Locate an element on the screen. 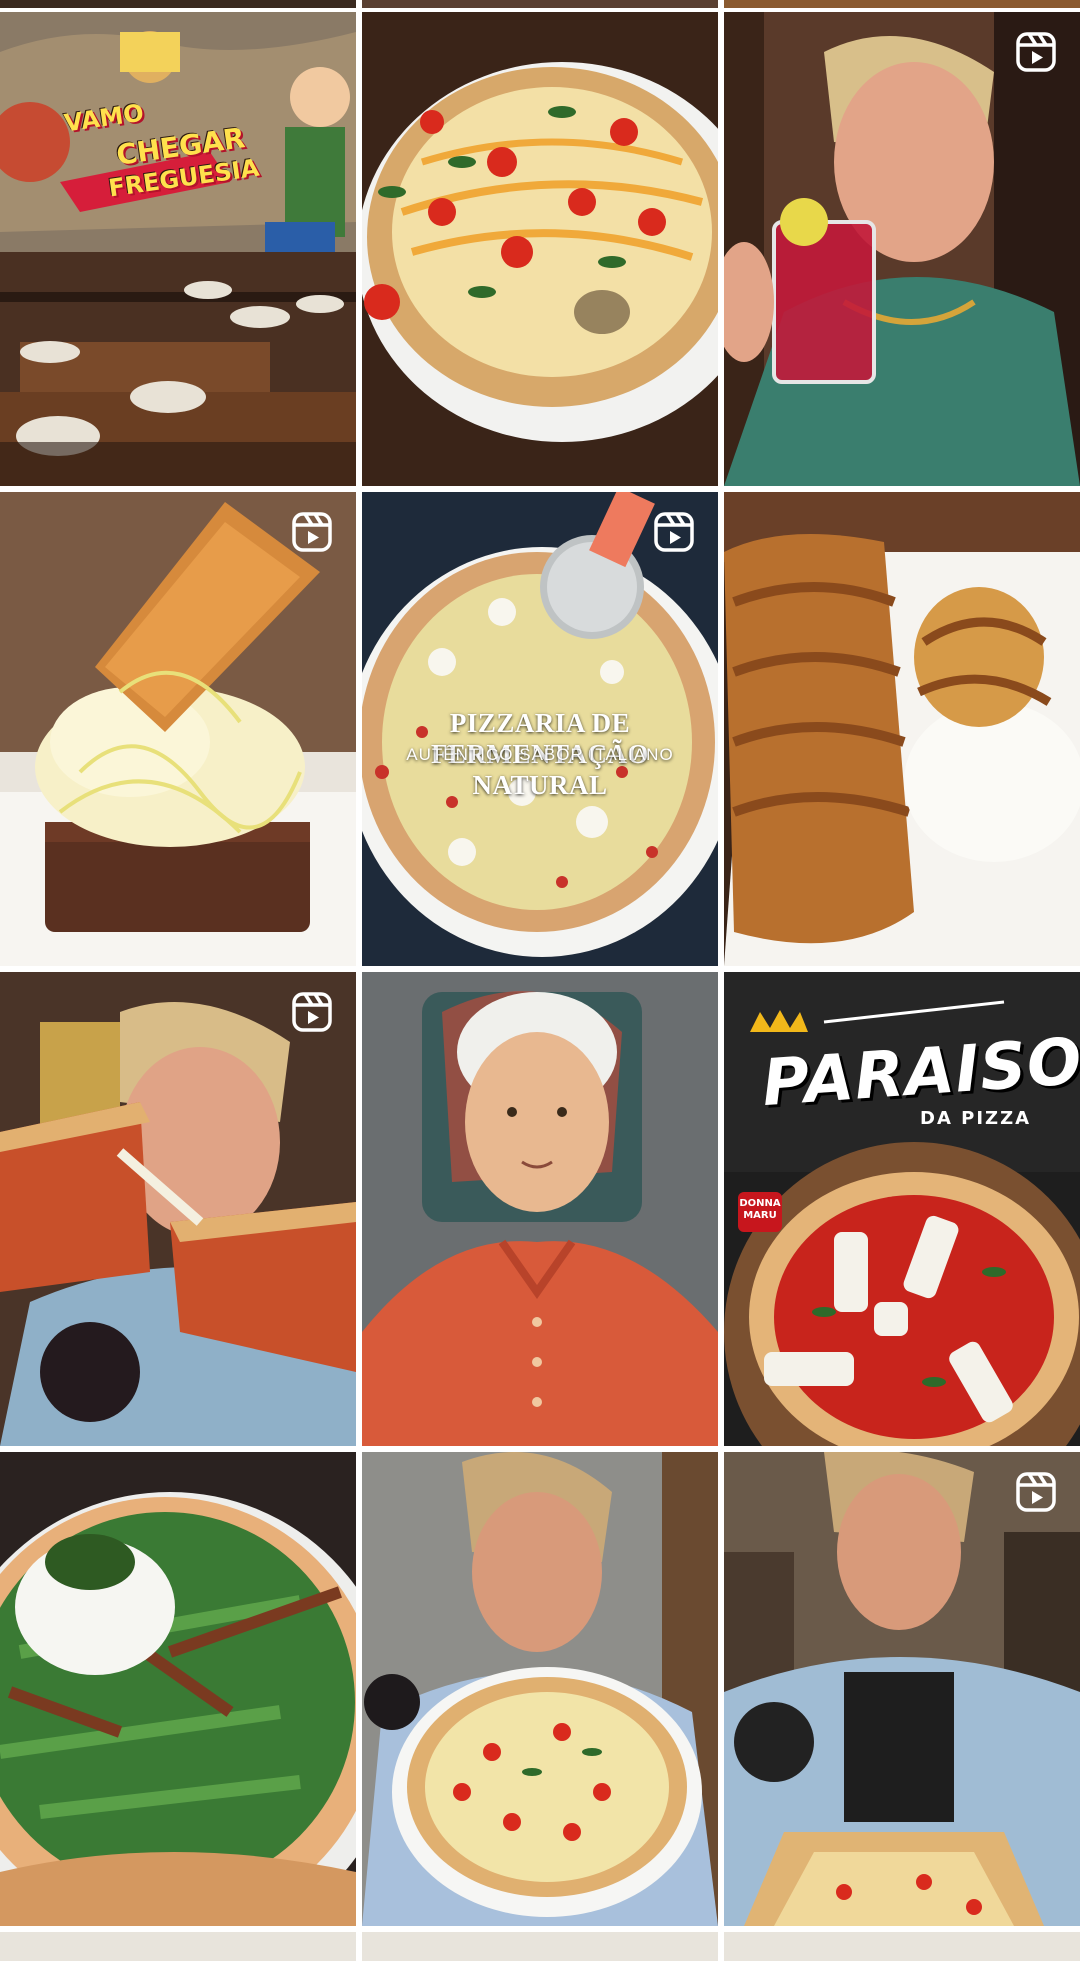  caramel-calzone-image is located at coordinates (902, 729).